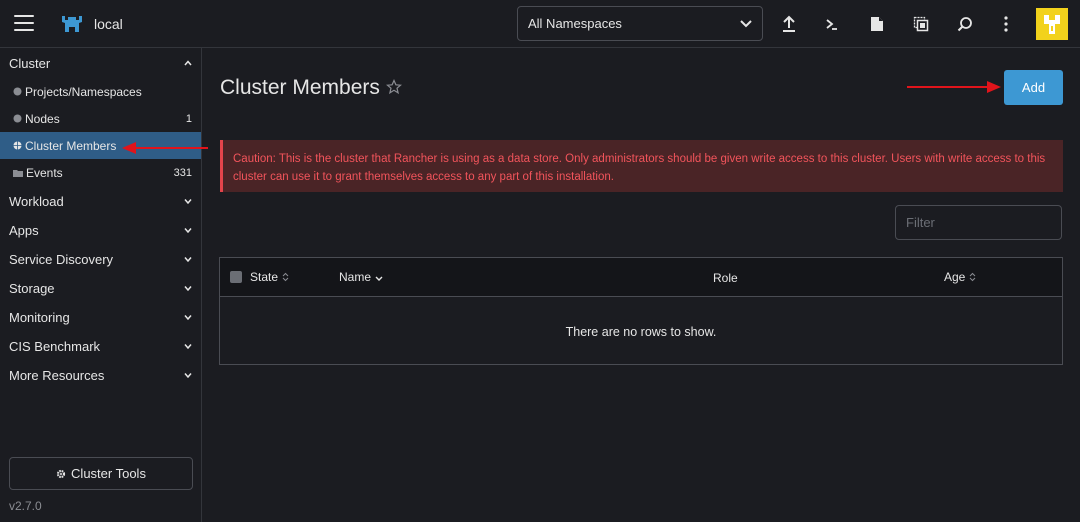 The width and height of the screenshot is (1080, 522). I want to click on column-header-role: Role, so click(725, 278).